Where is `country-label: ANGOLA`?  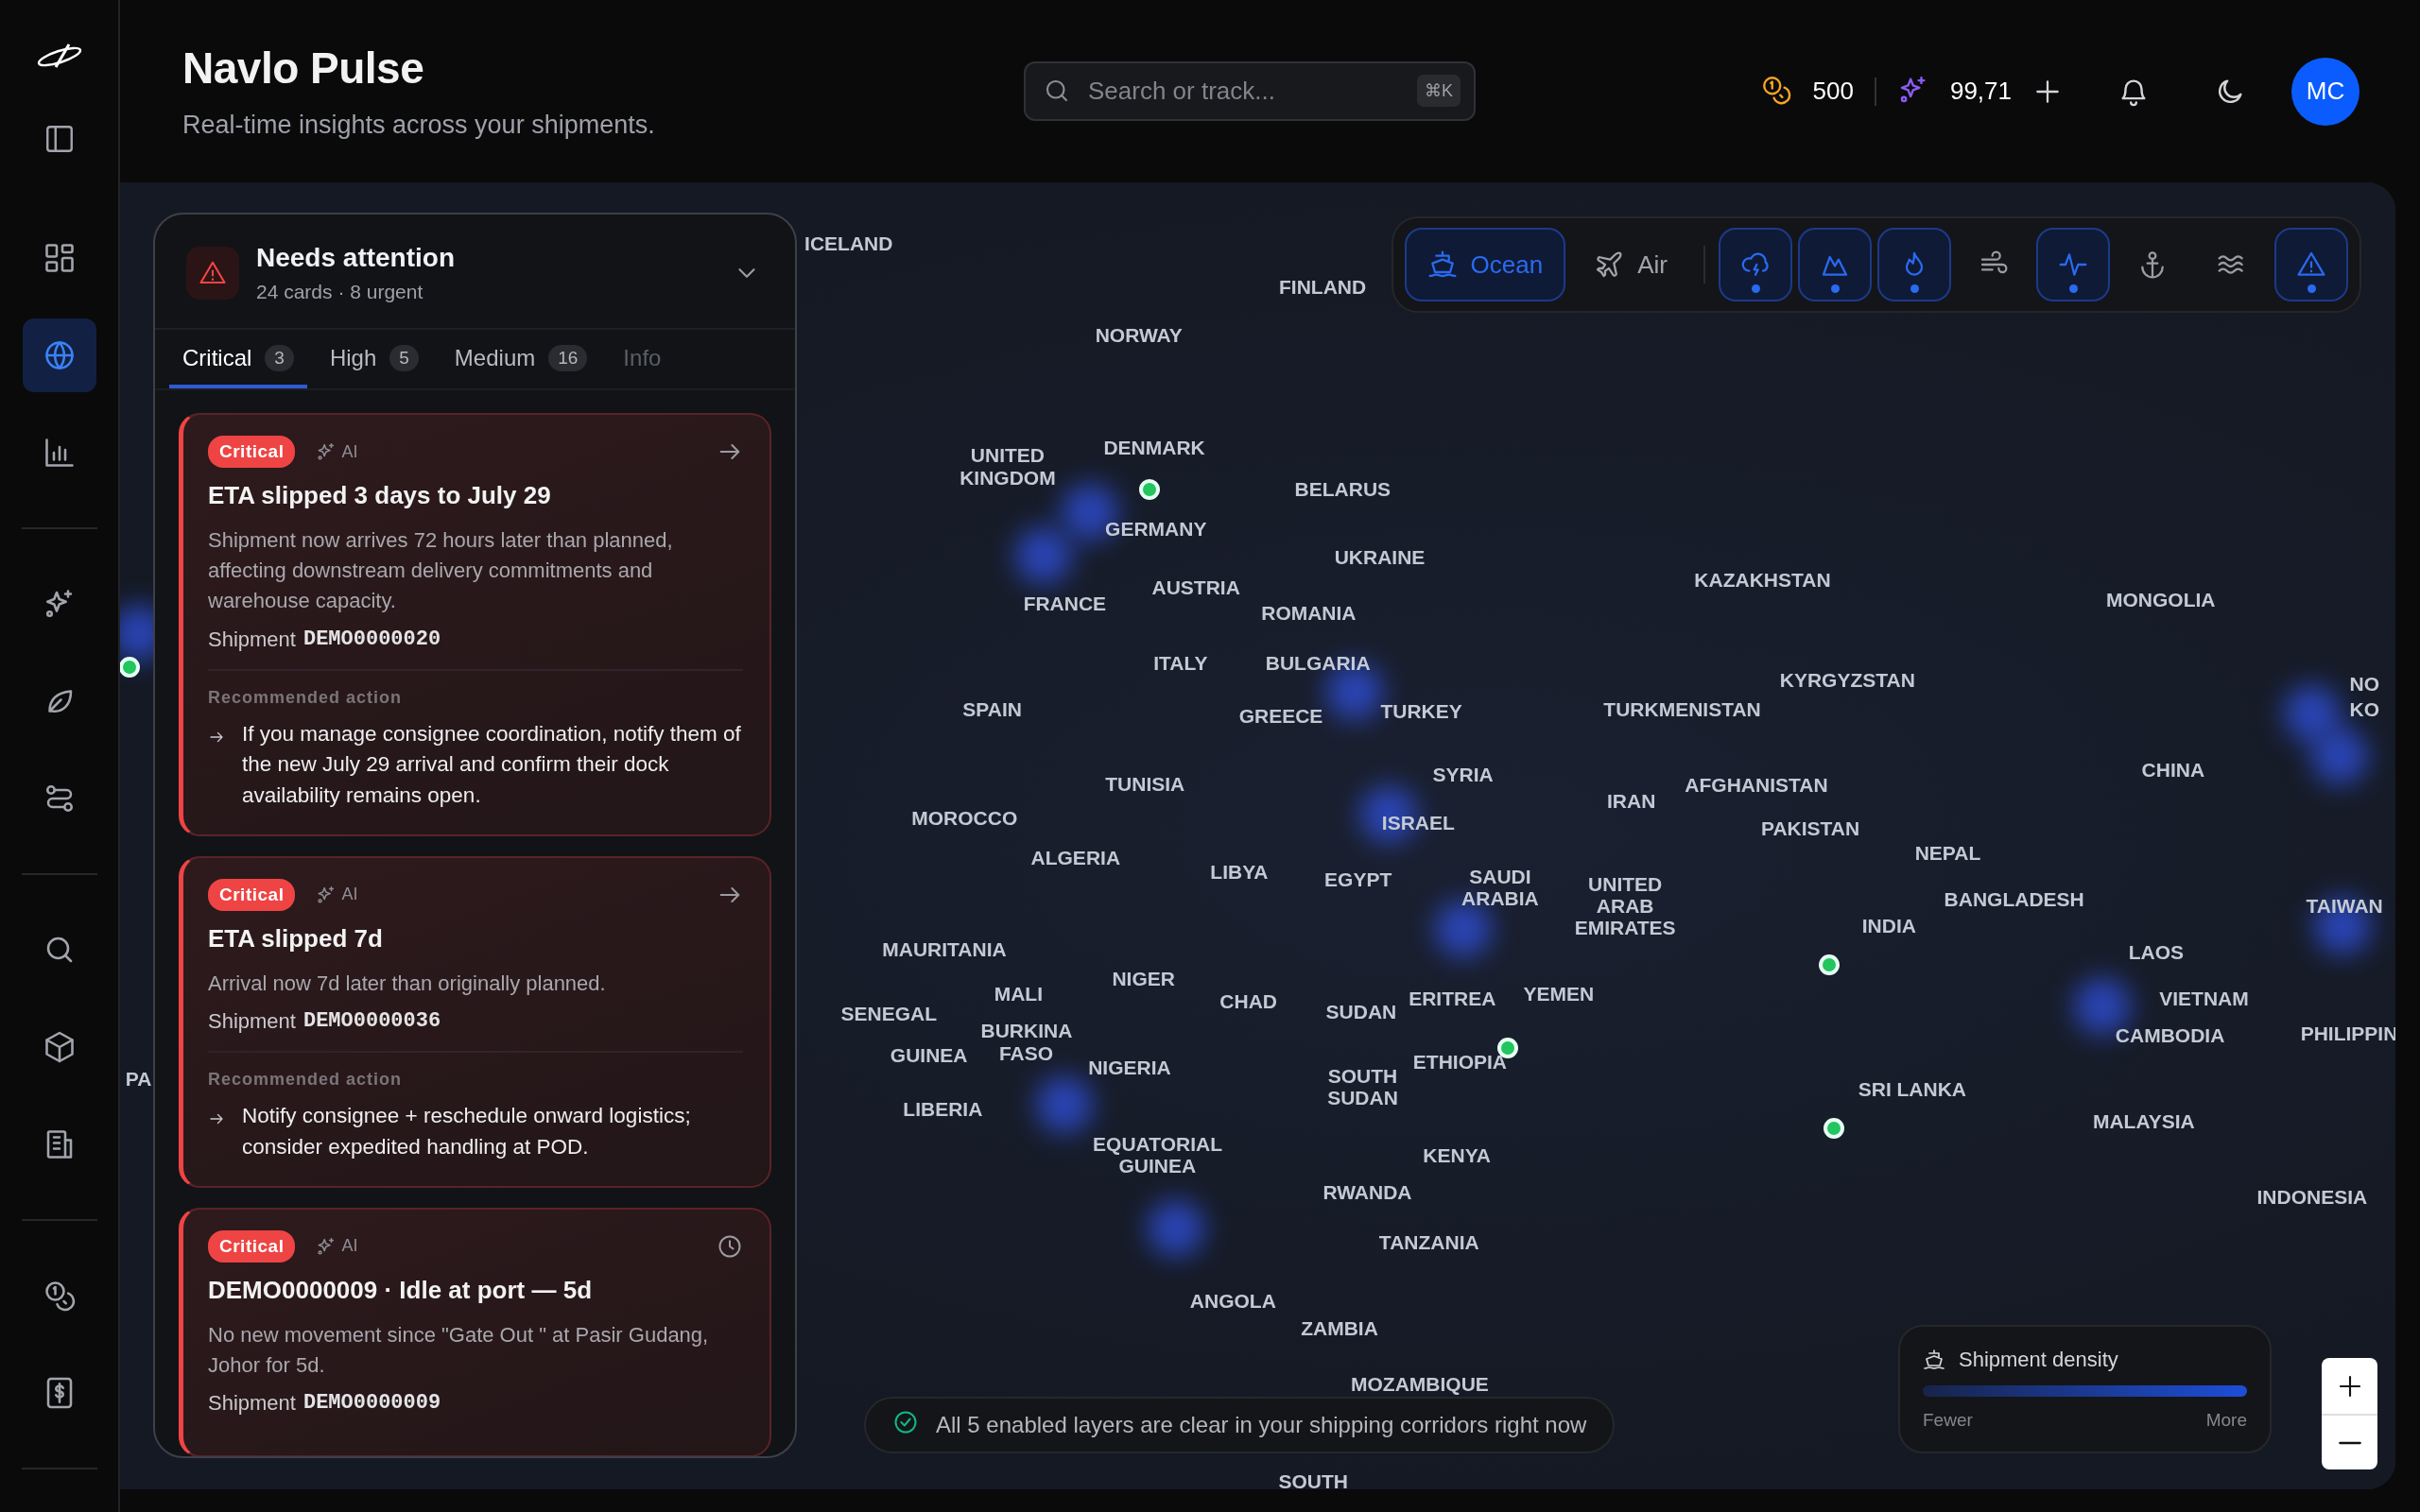 country-label: ANGOLA is located at coordinates (1232, 1301).